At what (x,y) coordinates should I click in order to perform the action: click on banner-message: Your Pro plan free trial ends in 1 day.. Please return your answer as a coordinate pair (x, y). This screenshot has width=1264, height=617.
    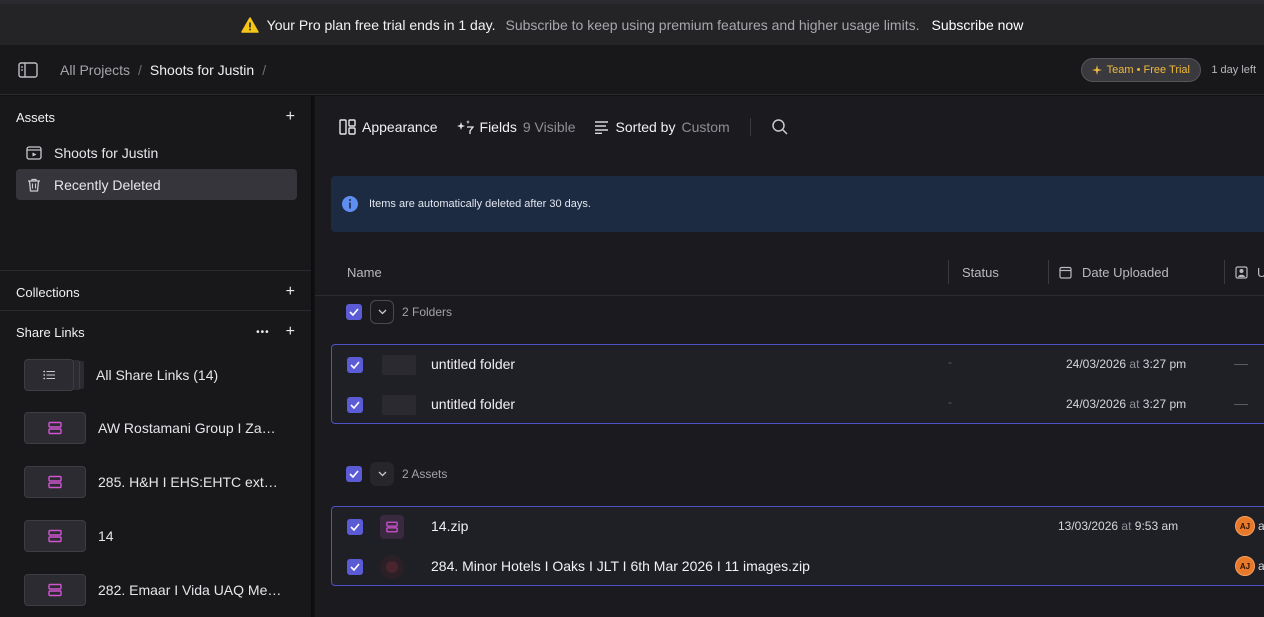
    Looking at the image, I should click on (381, 24).